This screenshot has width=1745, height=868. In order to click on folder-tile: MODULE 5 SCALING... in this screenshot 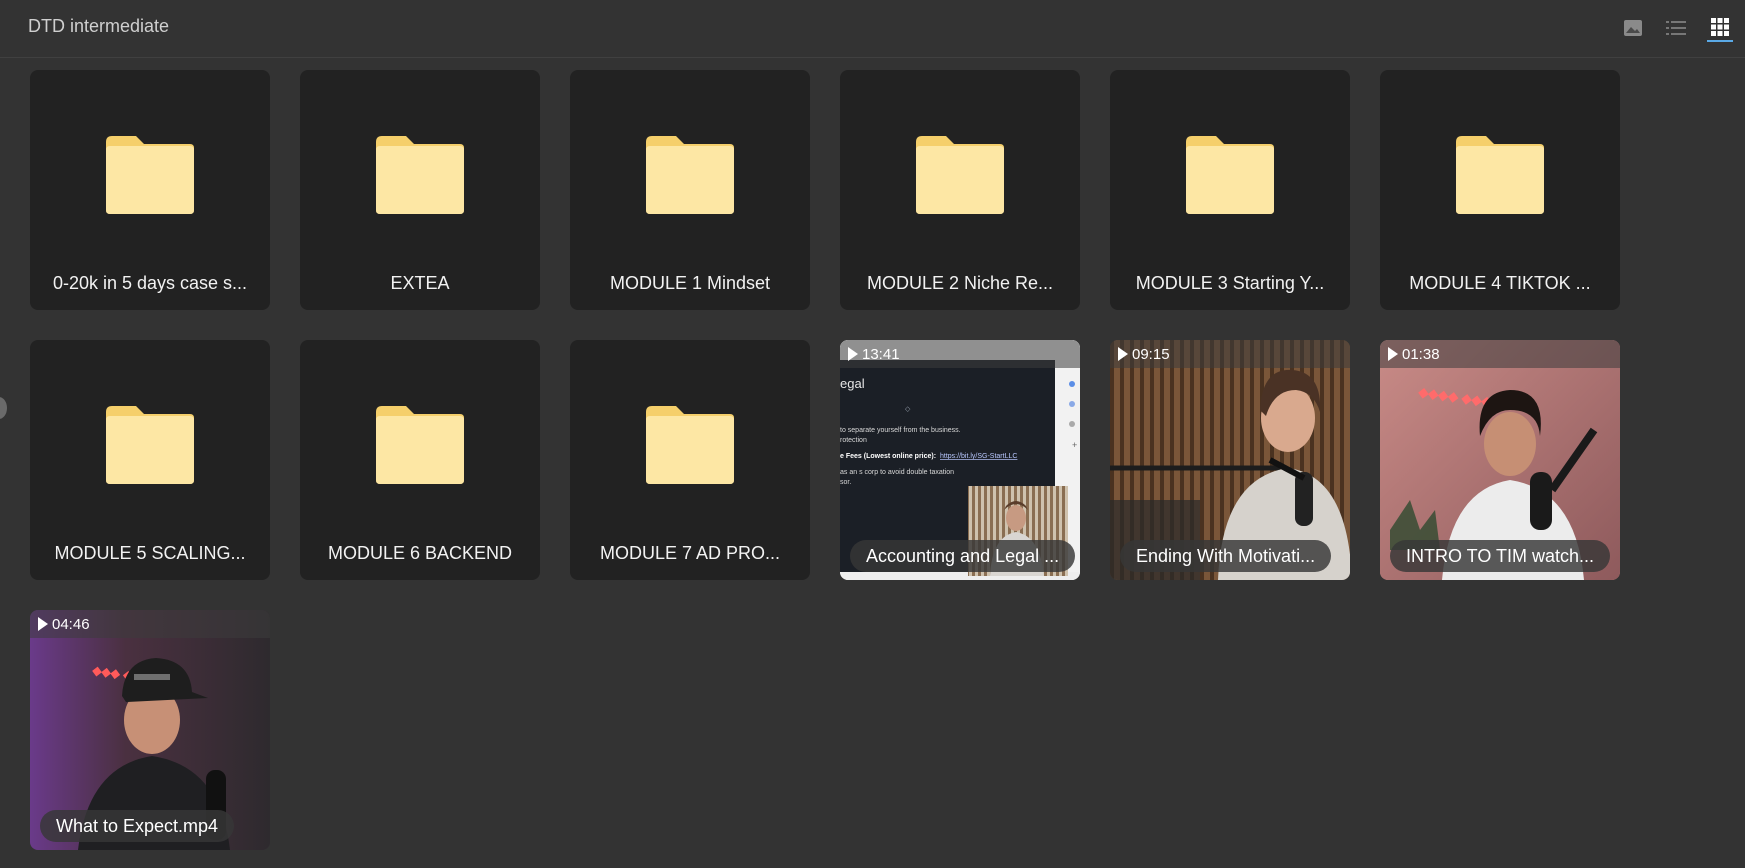, I will do `click(150, 460)`.